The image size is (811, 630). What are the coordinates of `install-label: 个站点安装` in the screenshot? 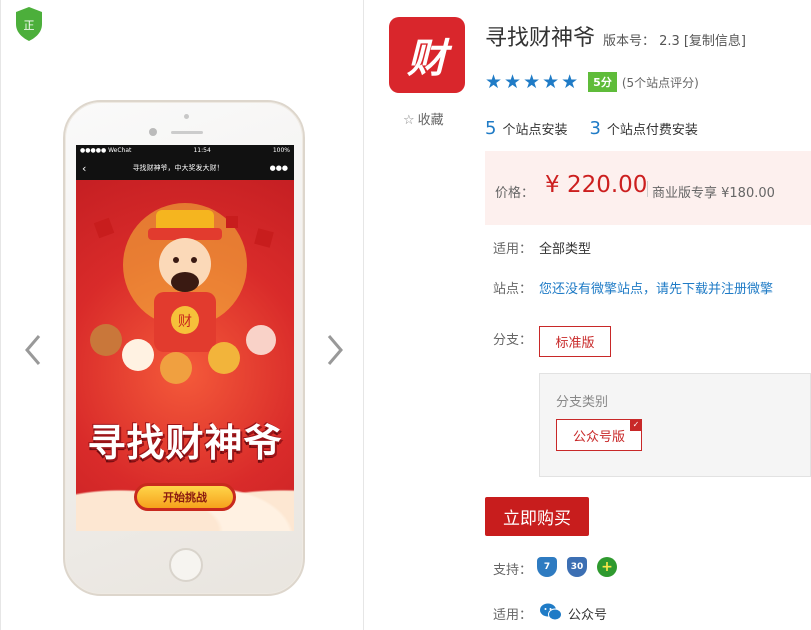 It's located at (535, 130).